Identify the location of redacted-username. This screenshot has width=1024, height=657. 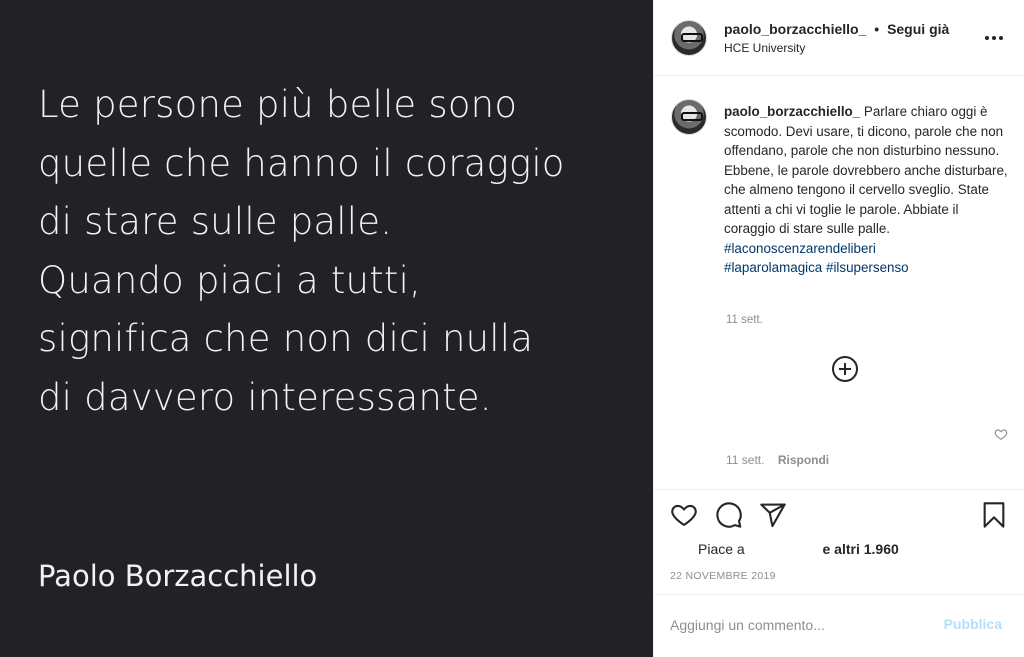
(784, 550).